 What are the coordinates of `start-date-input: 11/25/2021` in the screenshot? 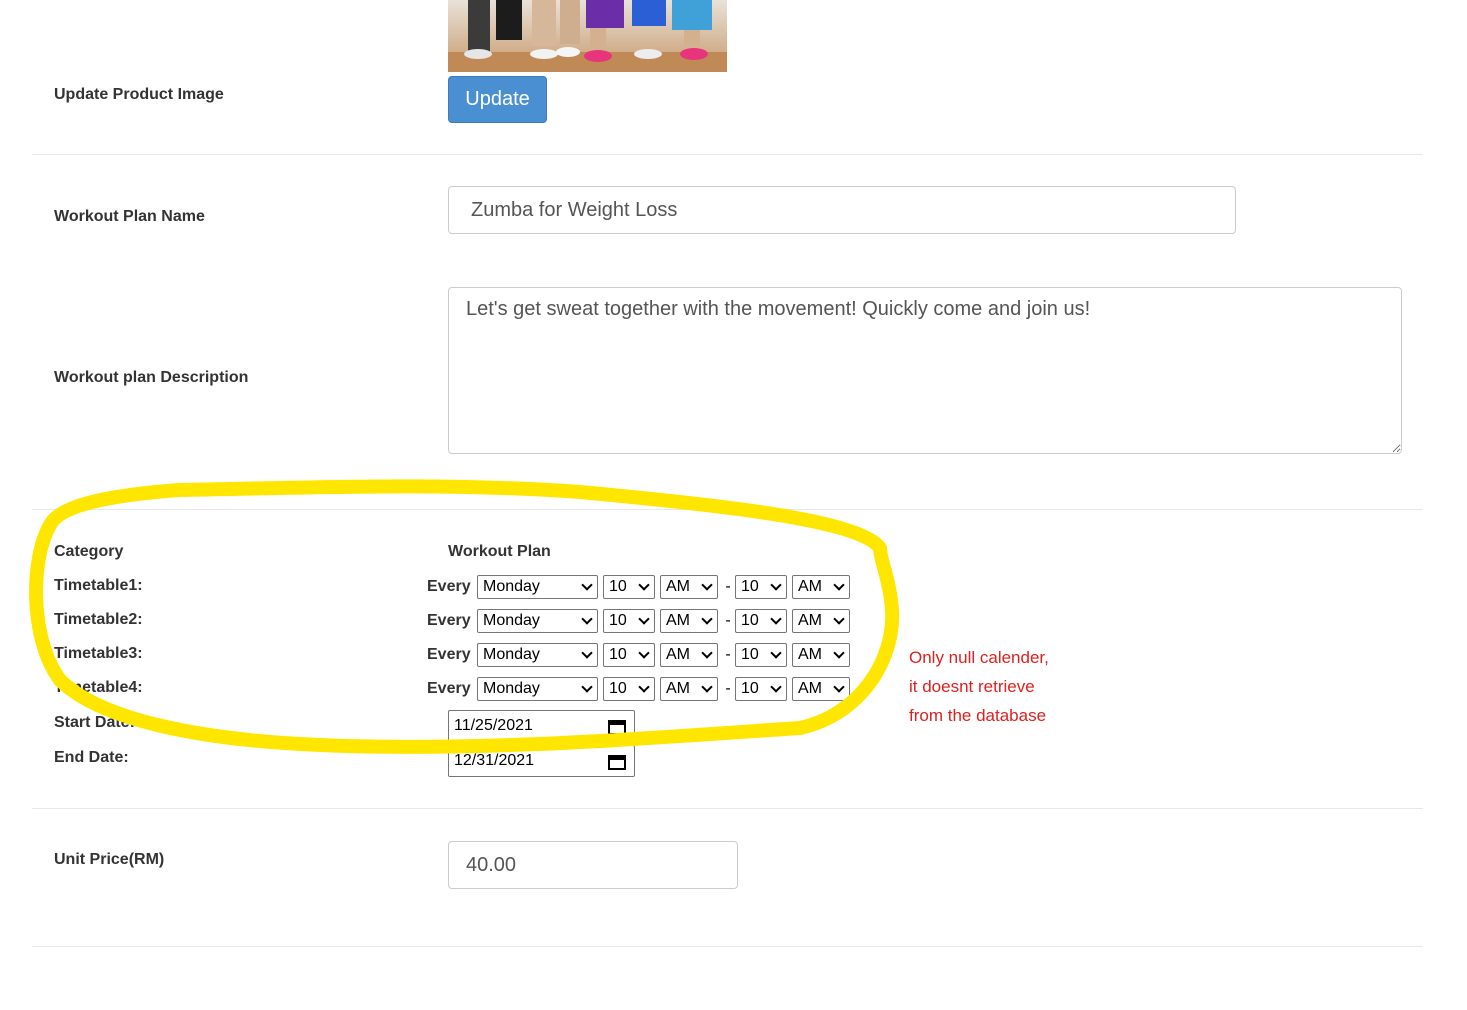 It's located at (541, 726).